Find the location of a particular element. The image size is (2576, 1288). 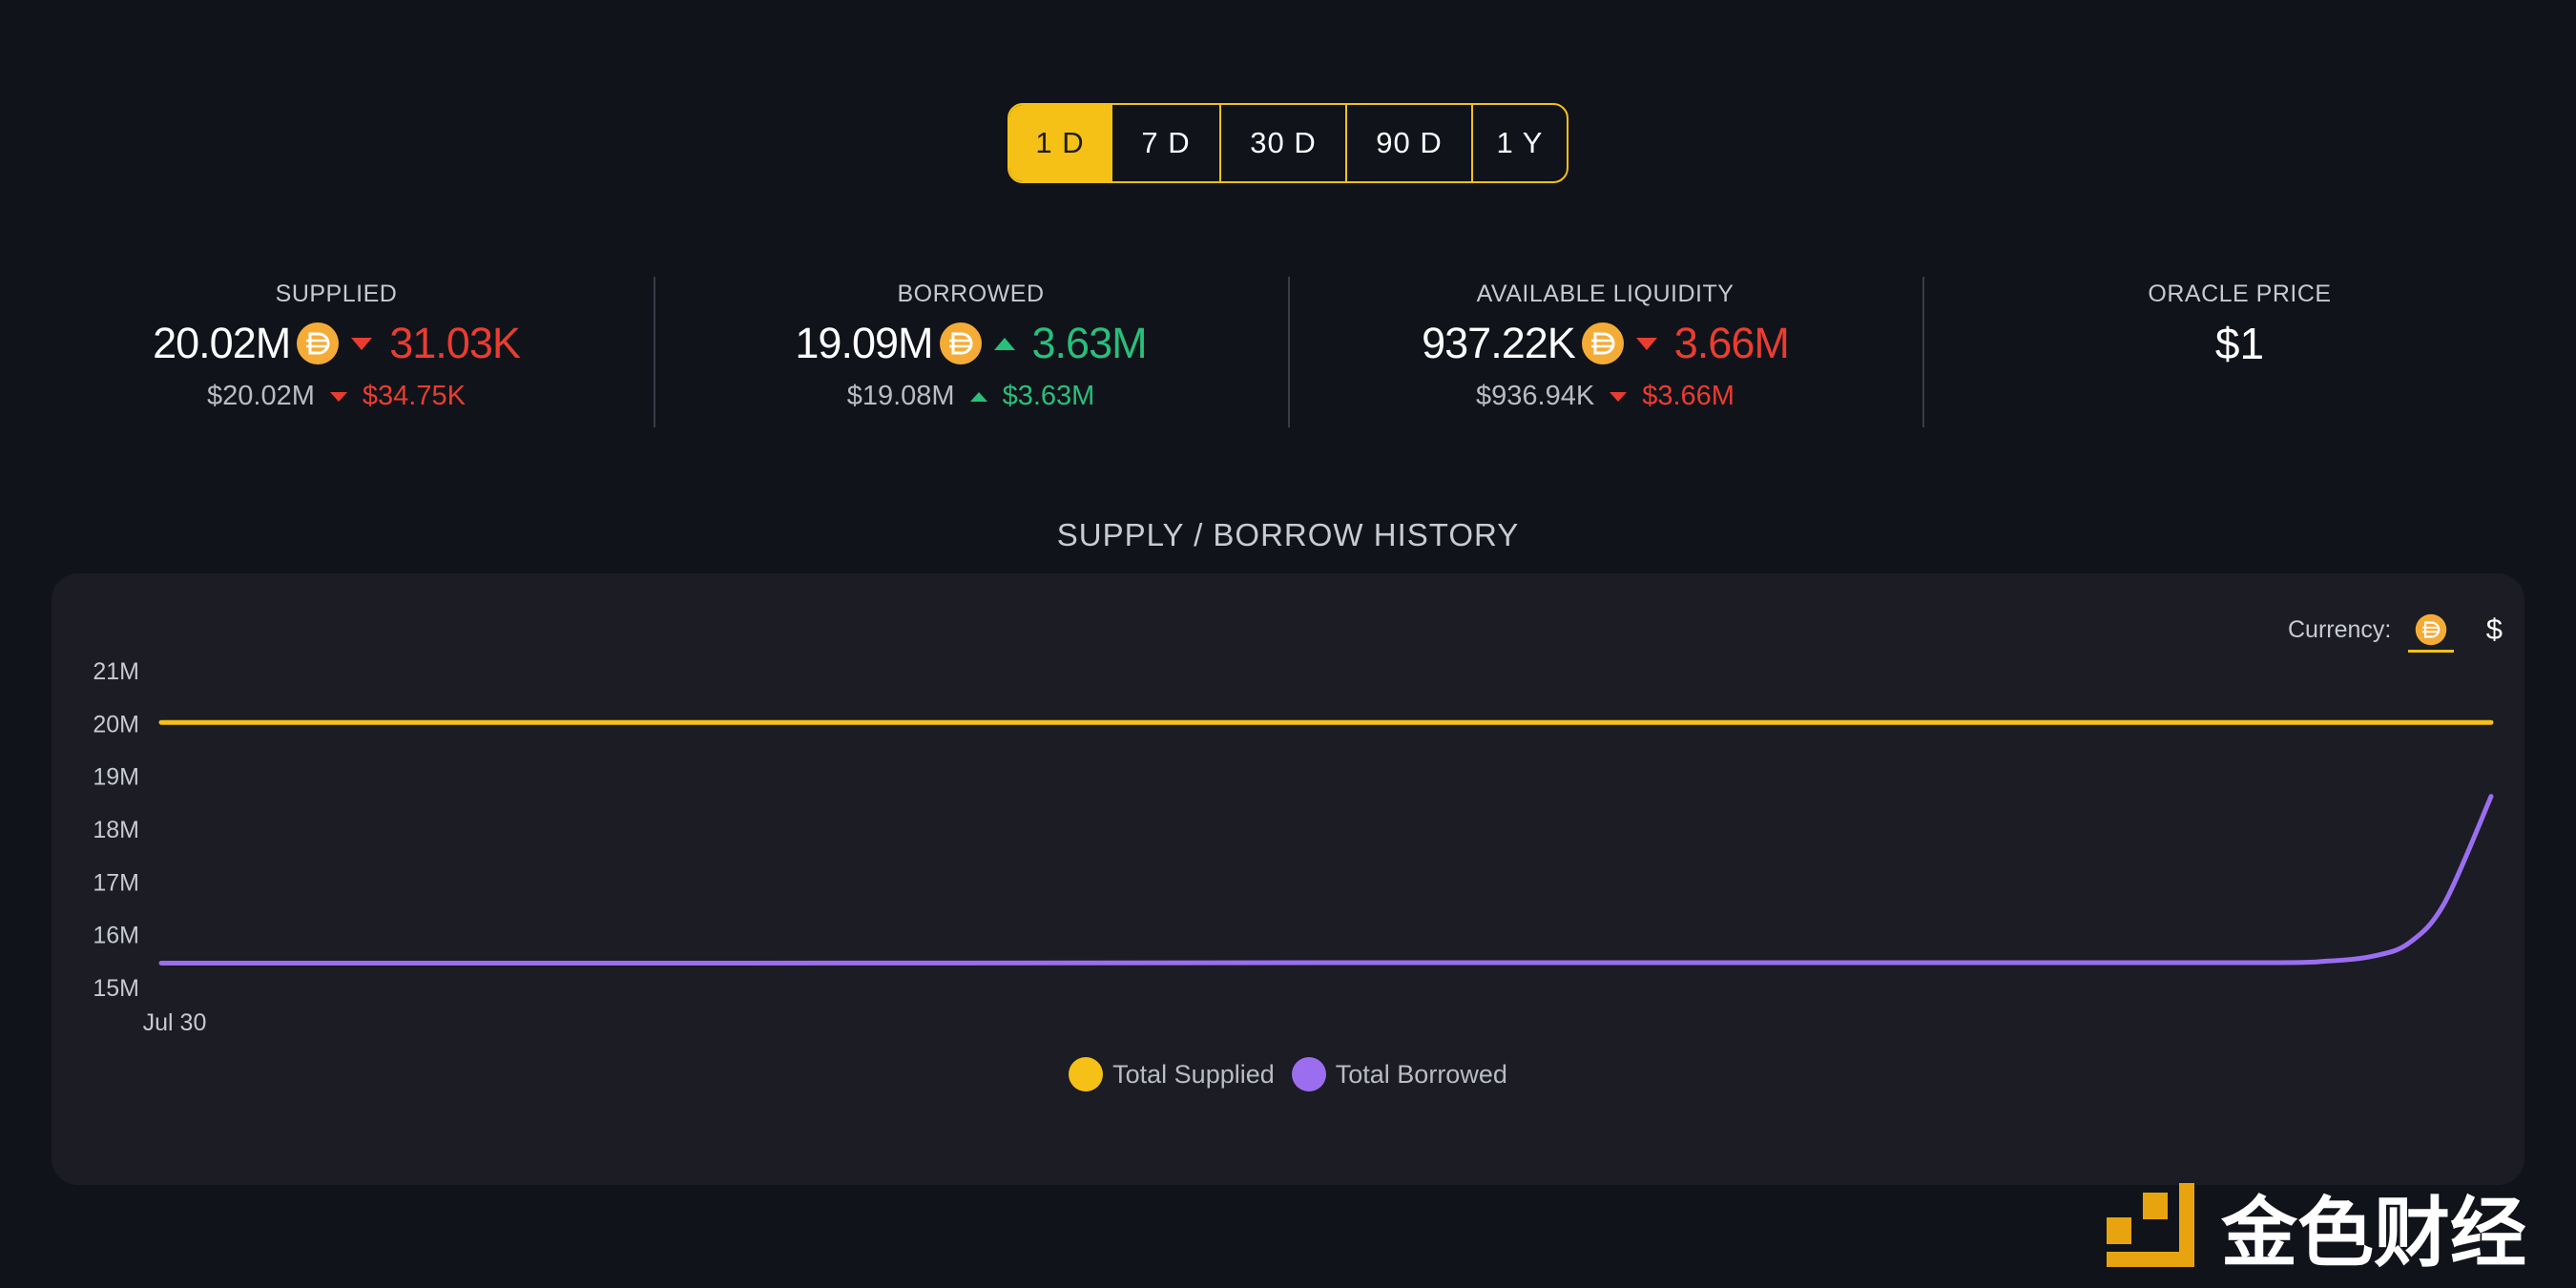

stat-usd-delta: $34.75K is located at coordinates (414, 396).